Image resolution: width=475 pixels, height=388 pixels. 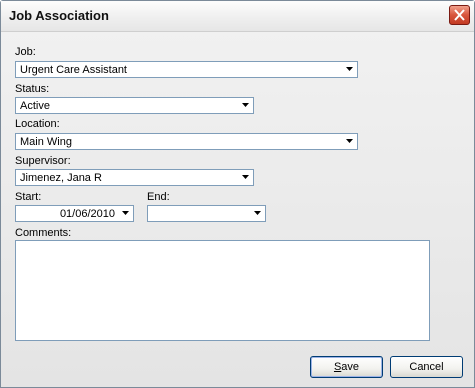 I want to click on window-title: Job Association, so click(x=59, y=15).